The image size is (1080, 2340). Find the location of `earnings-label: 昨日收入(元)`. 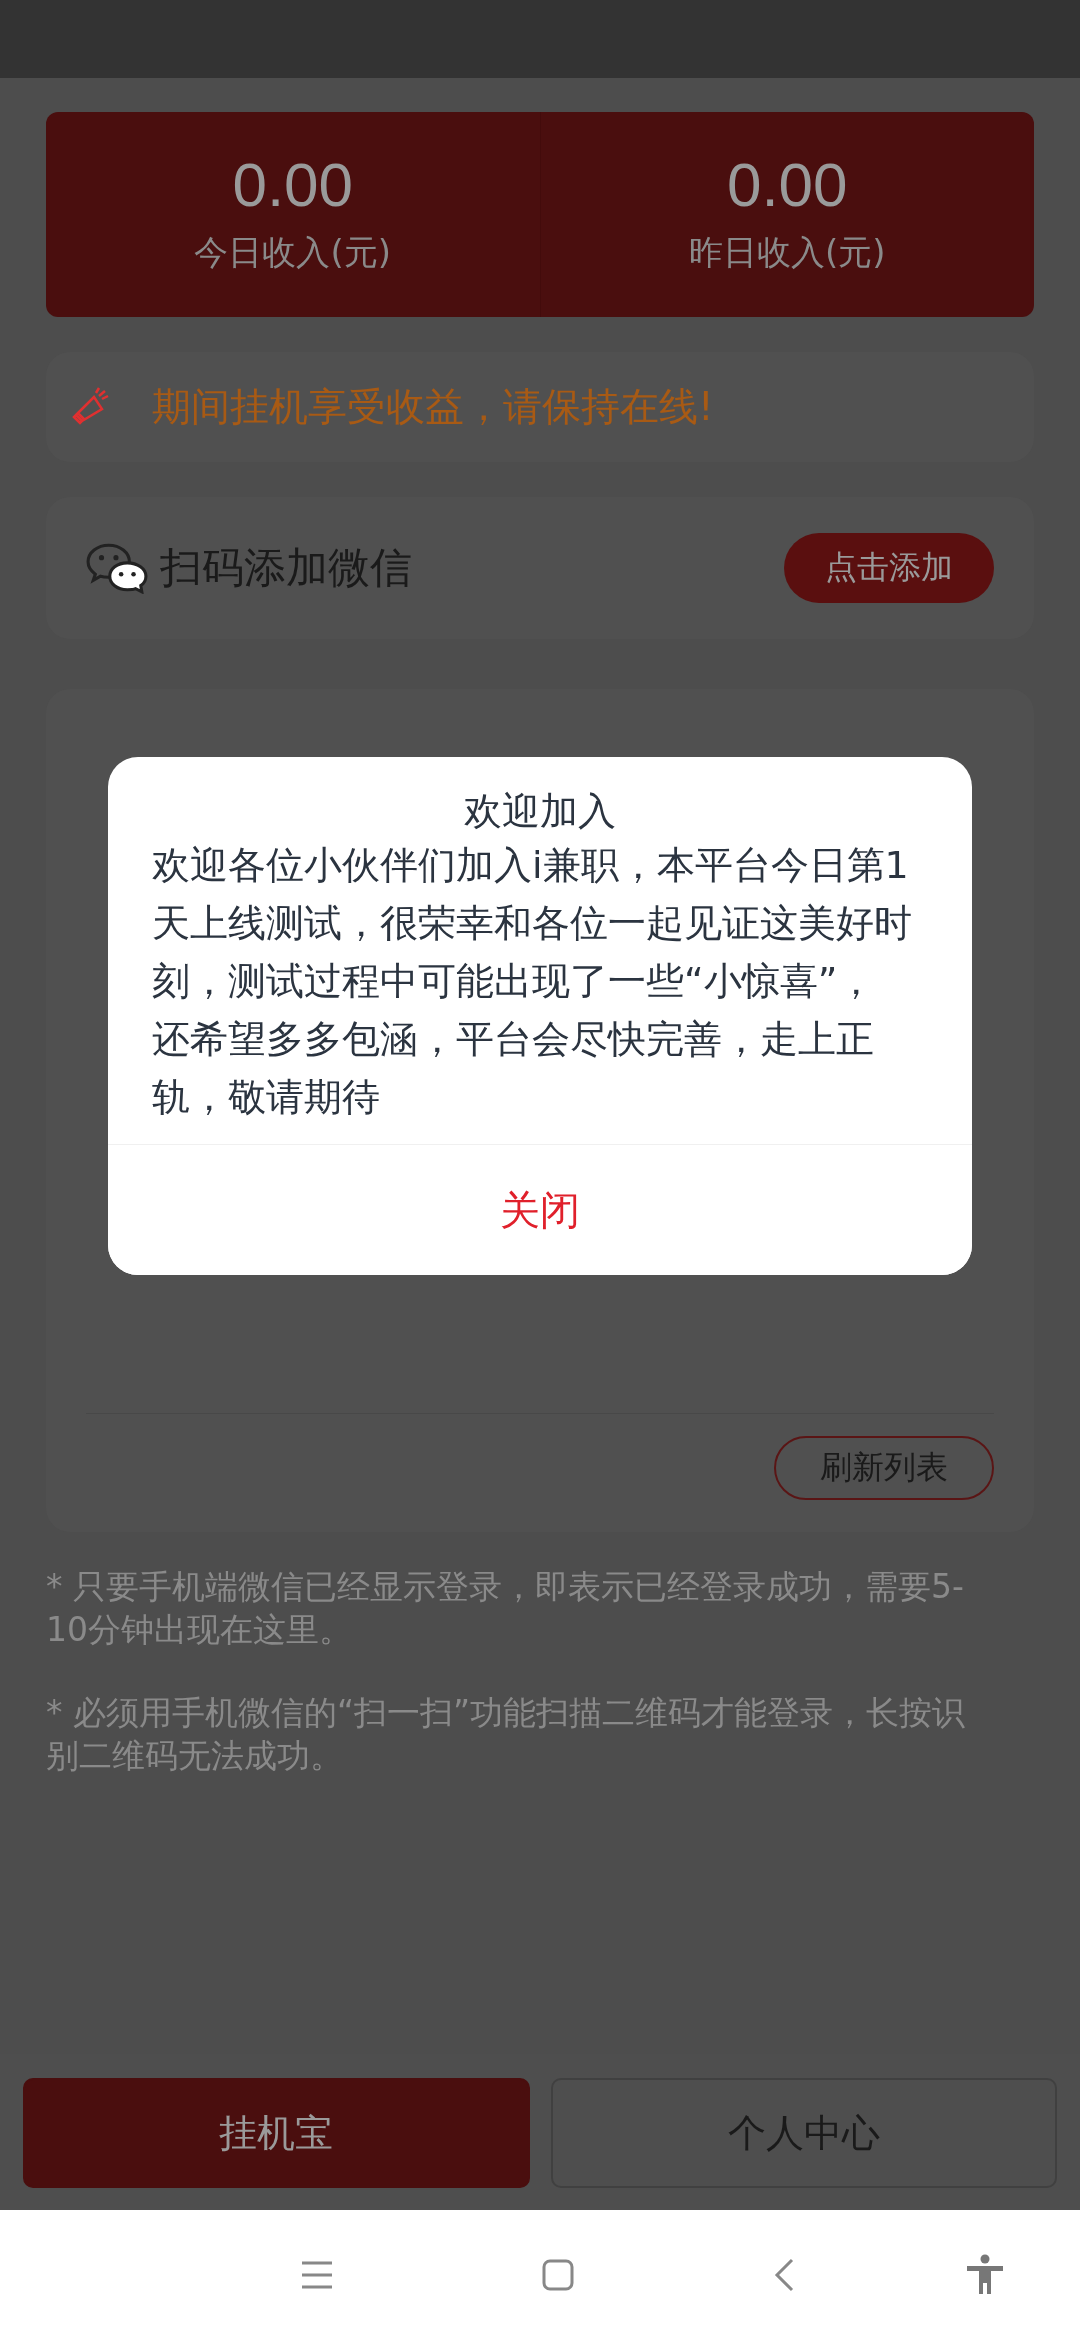

earnings-label: 昨日收入(元) is located at coordinates (787, 252).